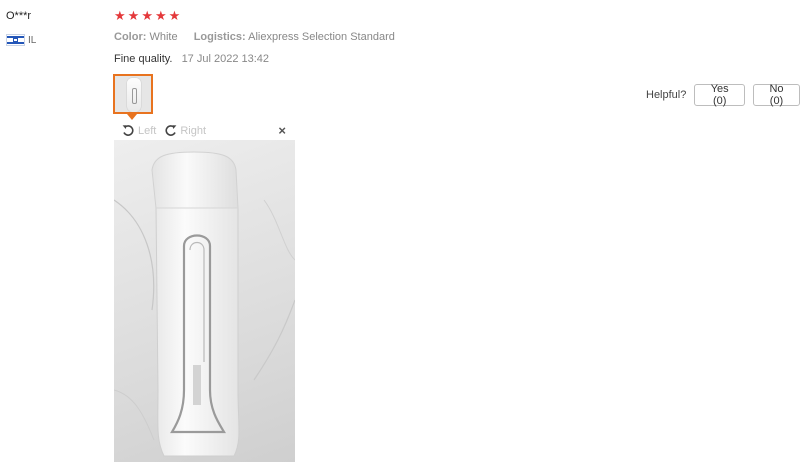  What do you see at coordinates (147, 130) in the screenshot?
I see `rotate-left-label: Left` at bounding box center [147, 130].